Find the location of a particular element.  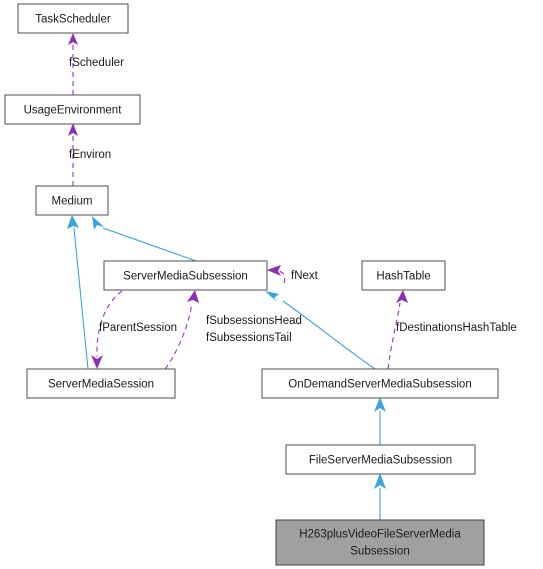

edge-medium-sms-arrowhead is located at coordinates (73, 222).